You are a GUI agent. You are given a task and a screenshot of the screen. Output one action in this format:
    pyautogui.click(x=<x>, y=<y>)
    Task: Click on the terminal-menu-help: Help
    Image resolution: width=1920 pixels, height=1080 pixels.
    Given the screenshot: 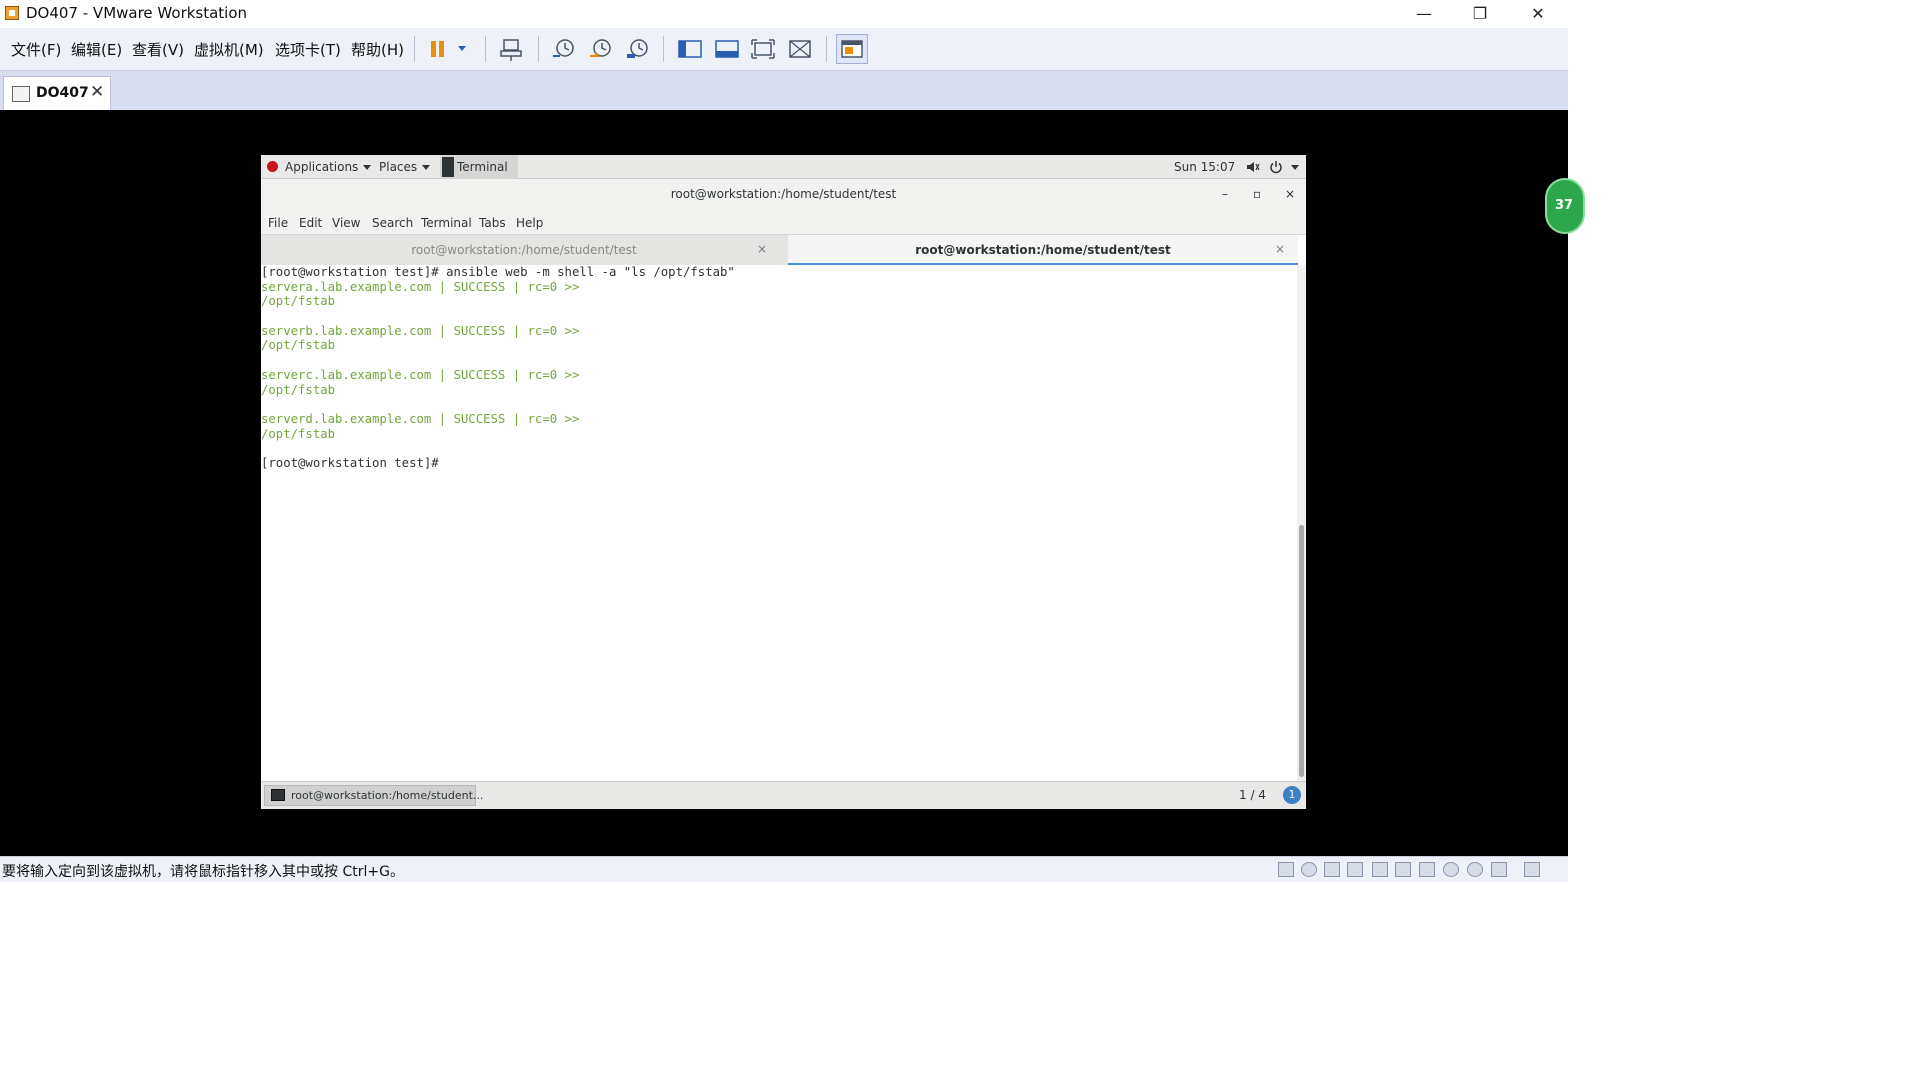 What is the action you would take?
    pyautogui.click(x=529, y=223)
    